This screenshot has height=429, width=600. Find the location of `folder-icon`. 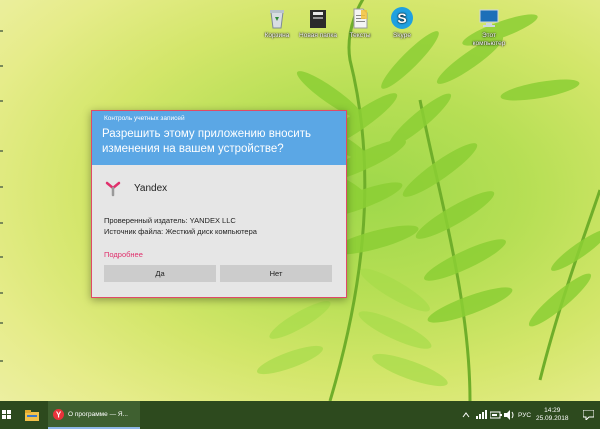

folder-icon is located at coordinates (318, 18).